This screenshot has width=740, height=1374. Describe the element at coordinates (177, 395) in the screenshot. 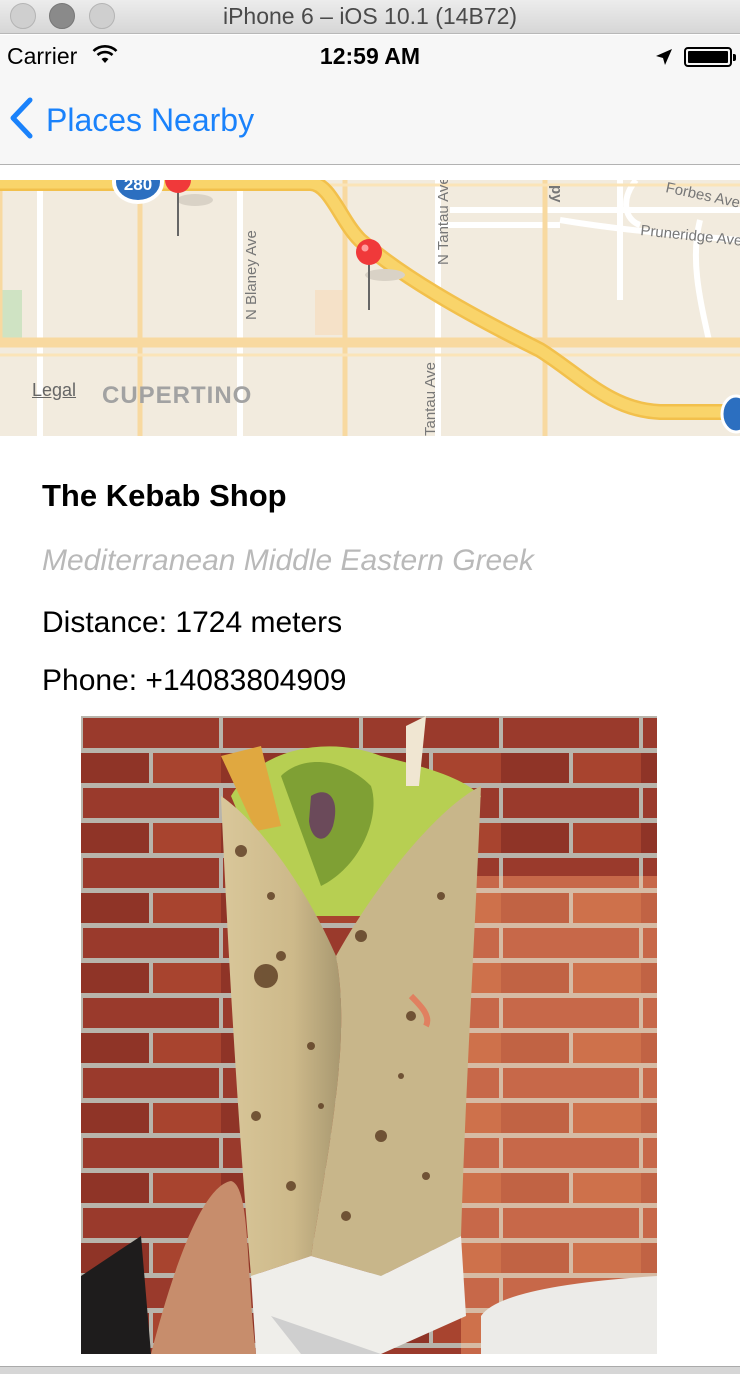

I see `map-city-label: Cupertino` at that location.